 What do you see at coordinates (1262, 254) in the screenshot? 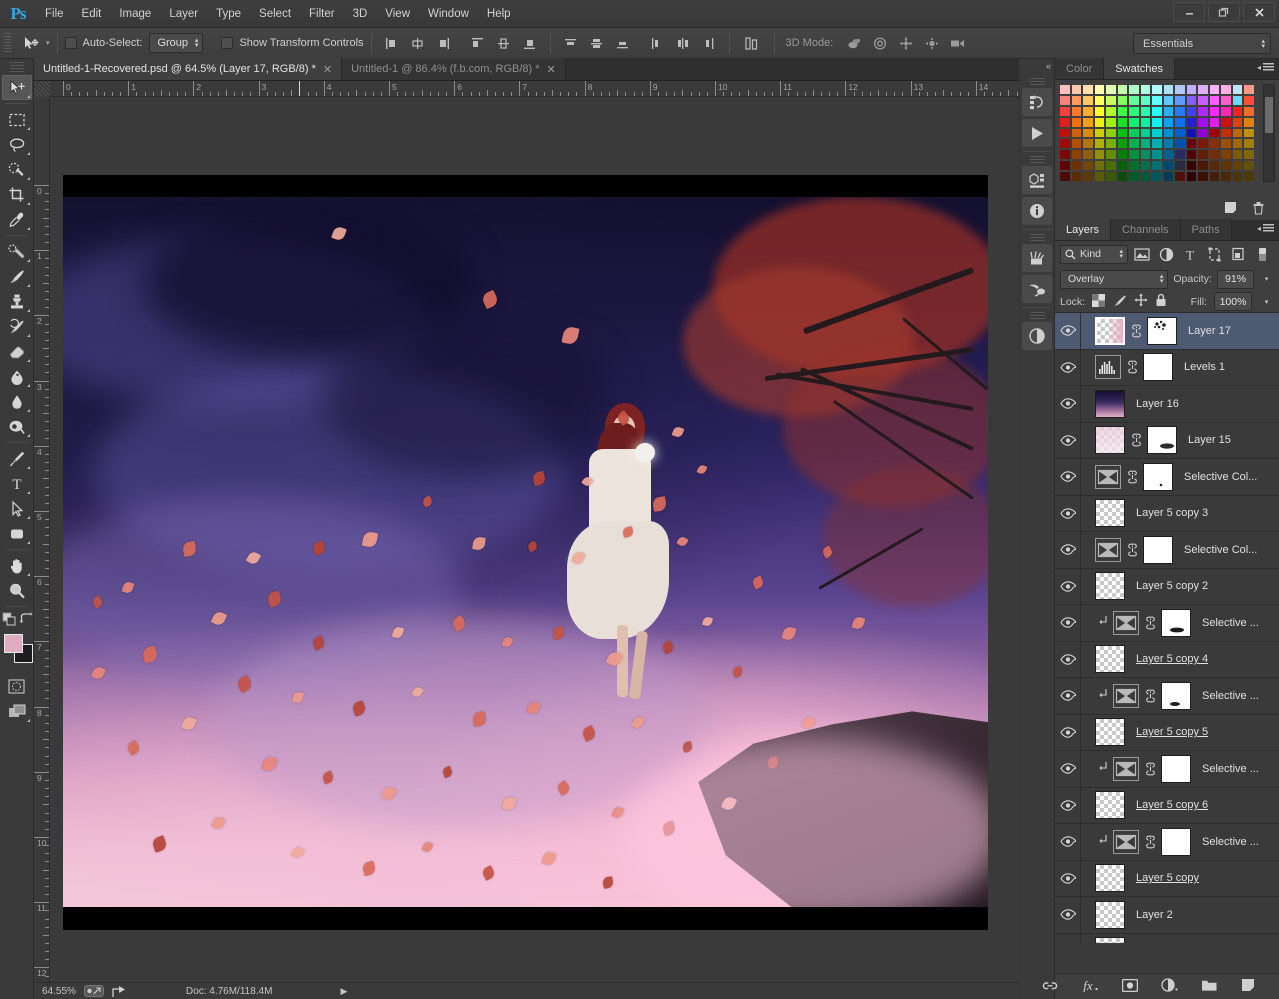
I see `filter-toggle-switch` at bounding box center [1262, 254].